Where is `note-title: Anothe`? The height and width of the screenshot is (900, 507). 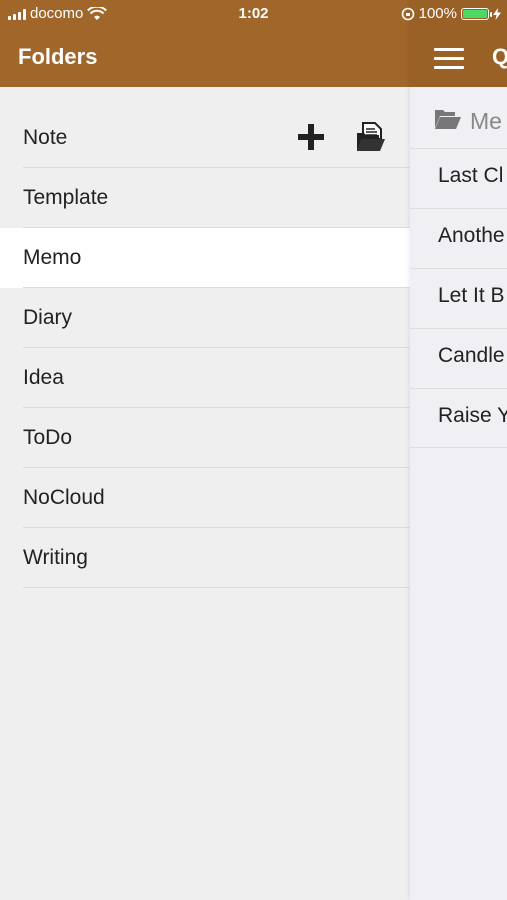 note-title: Anothe is located at coordinates (471, 235).